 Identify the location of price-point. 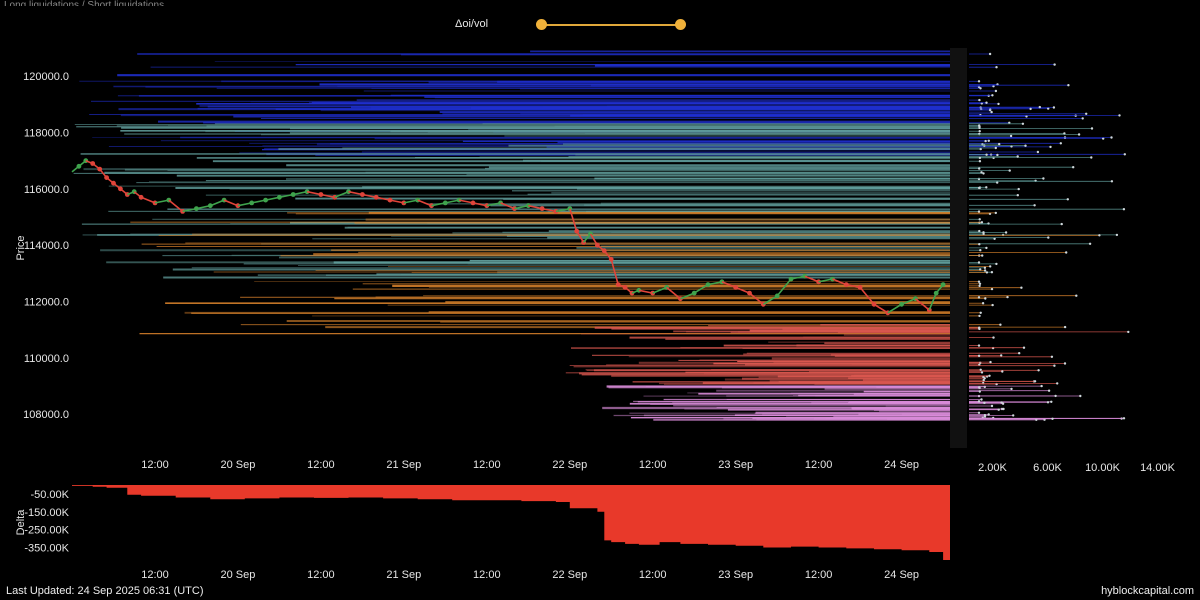
(943, 284).